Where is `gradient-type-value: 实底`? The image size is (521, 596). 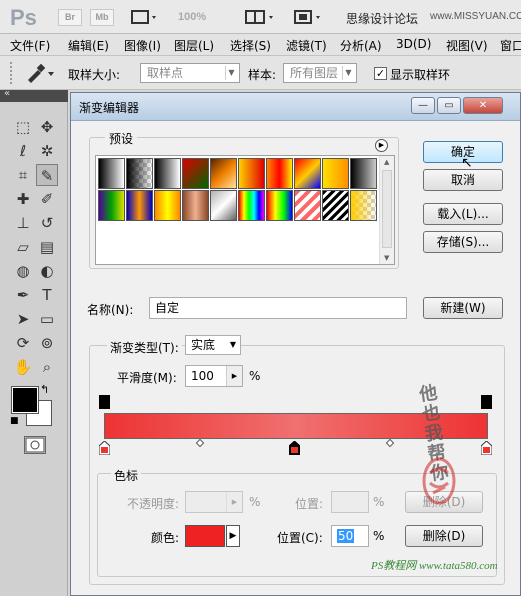 gradient-type-value: 实底 is located at coordinates (203, 345).